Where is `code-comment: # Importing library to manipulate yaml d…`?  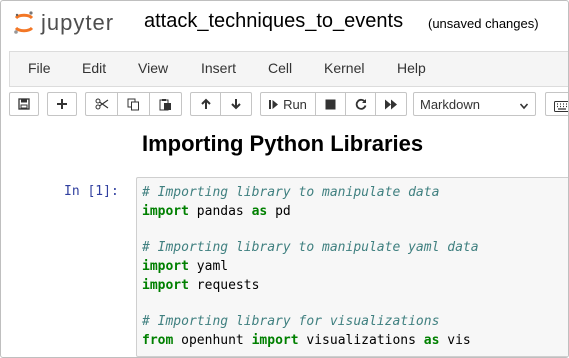
code-comment: # Importing library to manipulate yaml d… is located at coordinates (310, 247).